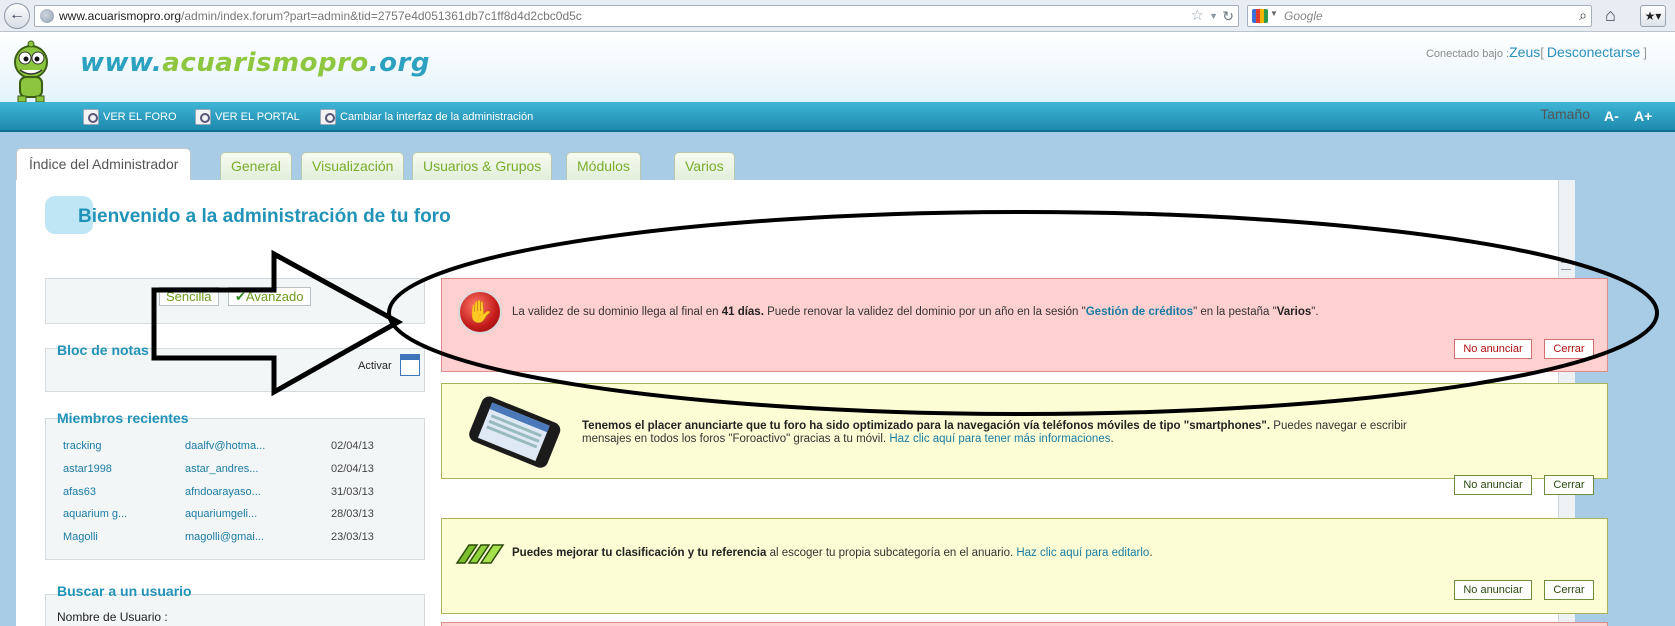 This screenshot has width=1675, height=626. What do you see at coordinates (240, 296) in the screenshot?
I see `check-icon: ✔` at bounding box center [240, 296].